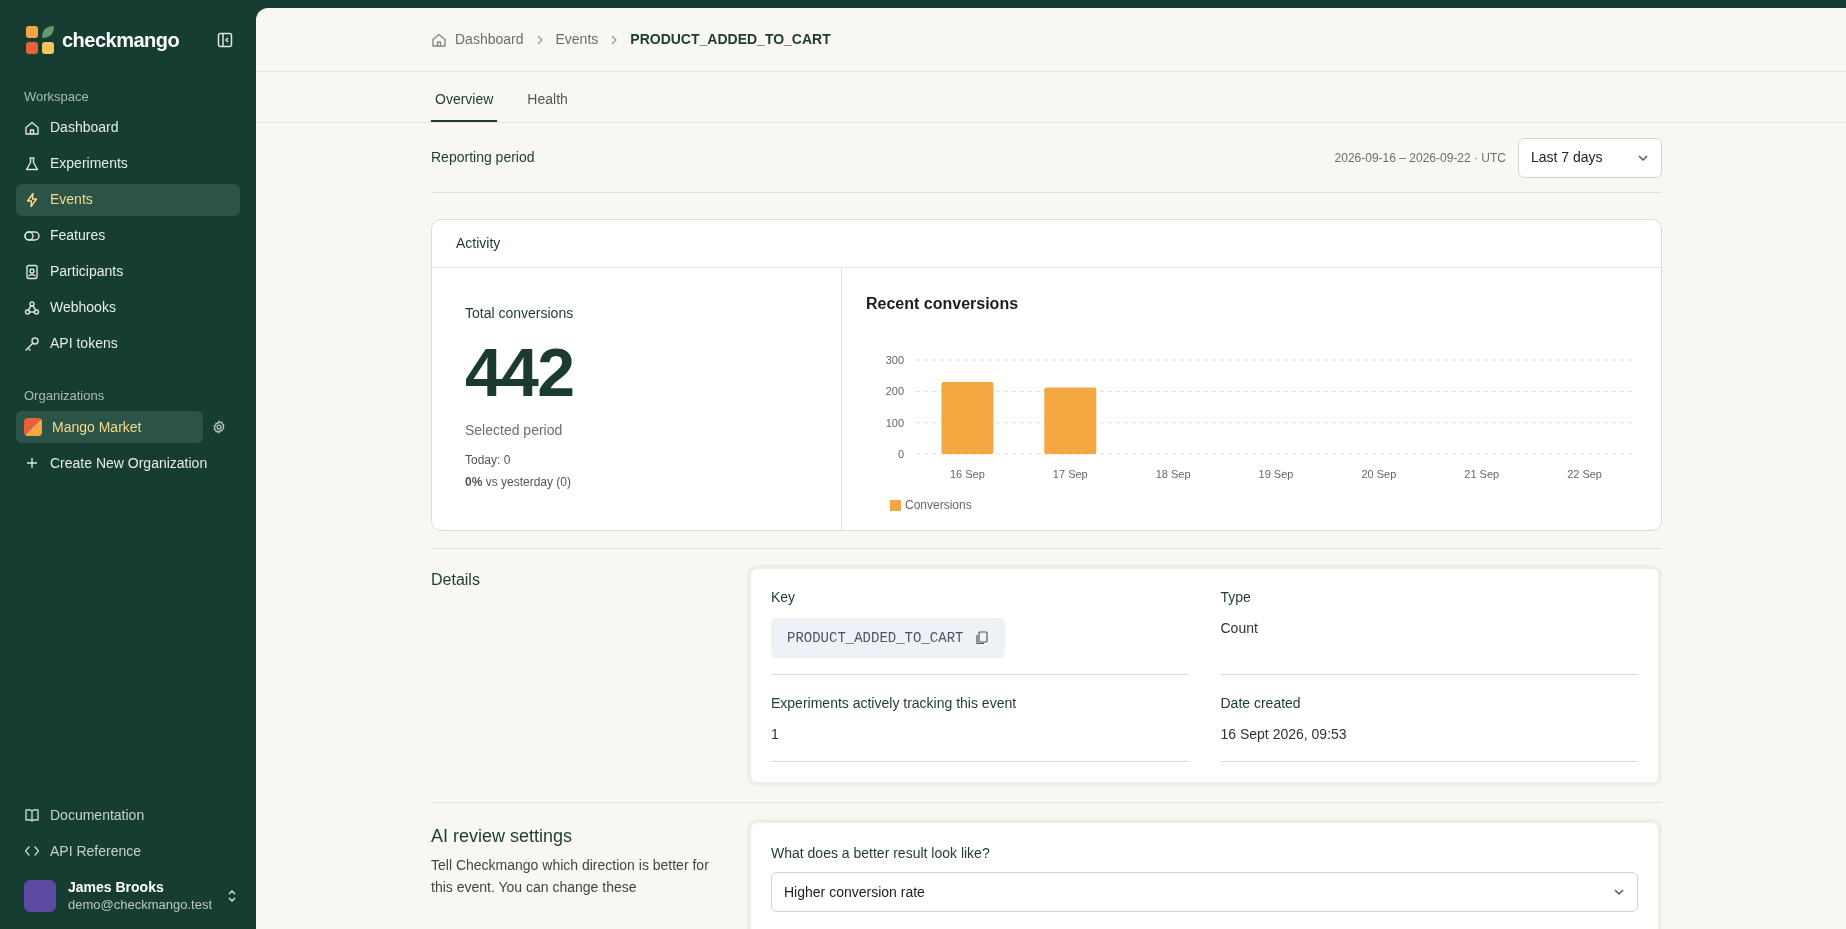  Describe the element at coordinates (32, 463) in the screenshot. I see `plus-icon` at that location.